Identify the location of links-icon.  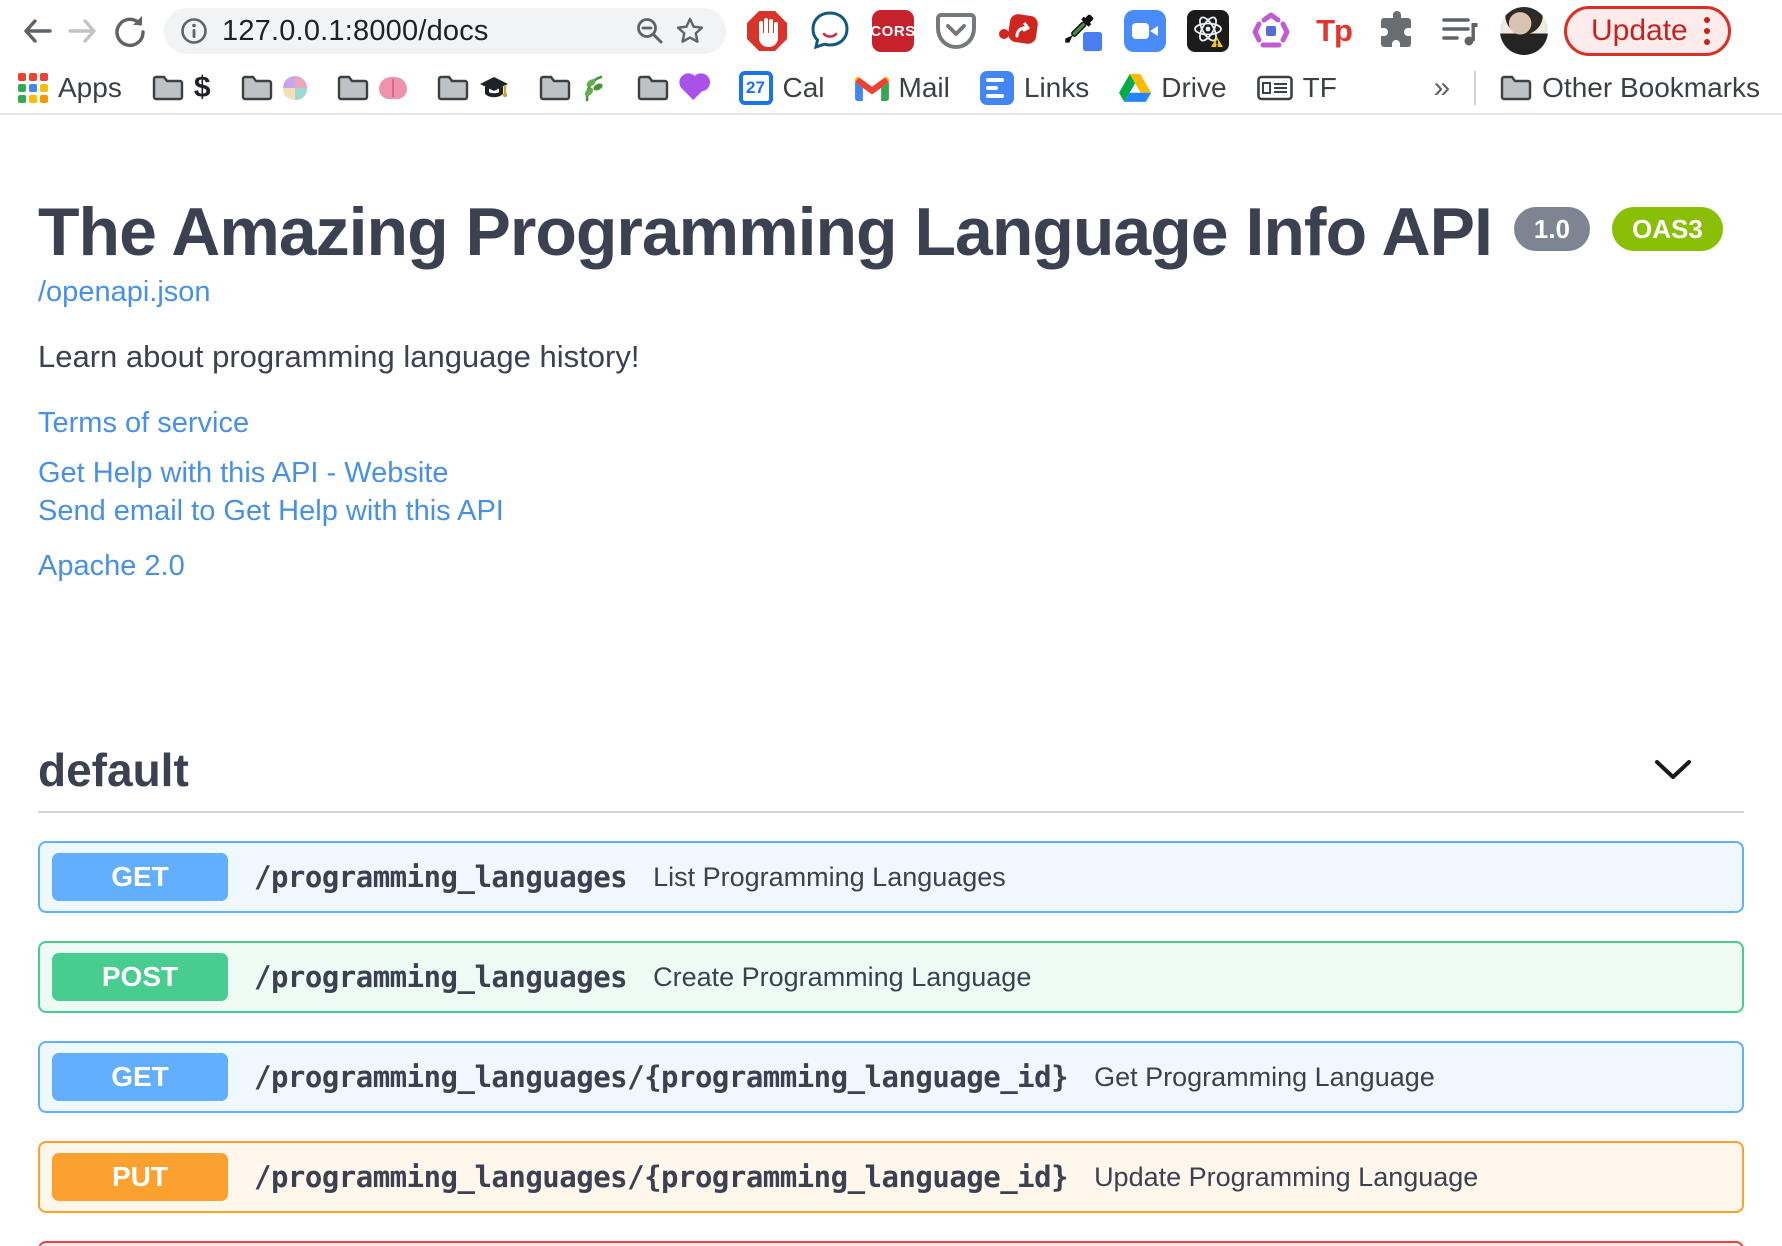
(996, 87).